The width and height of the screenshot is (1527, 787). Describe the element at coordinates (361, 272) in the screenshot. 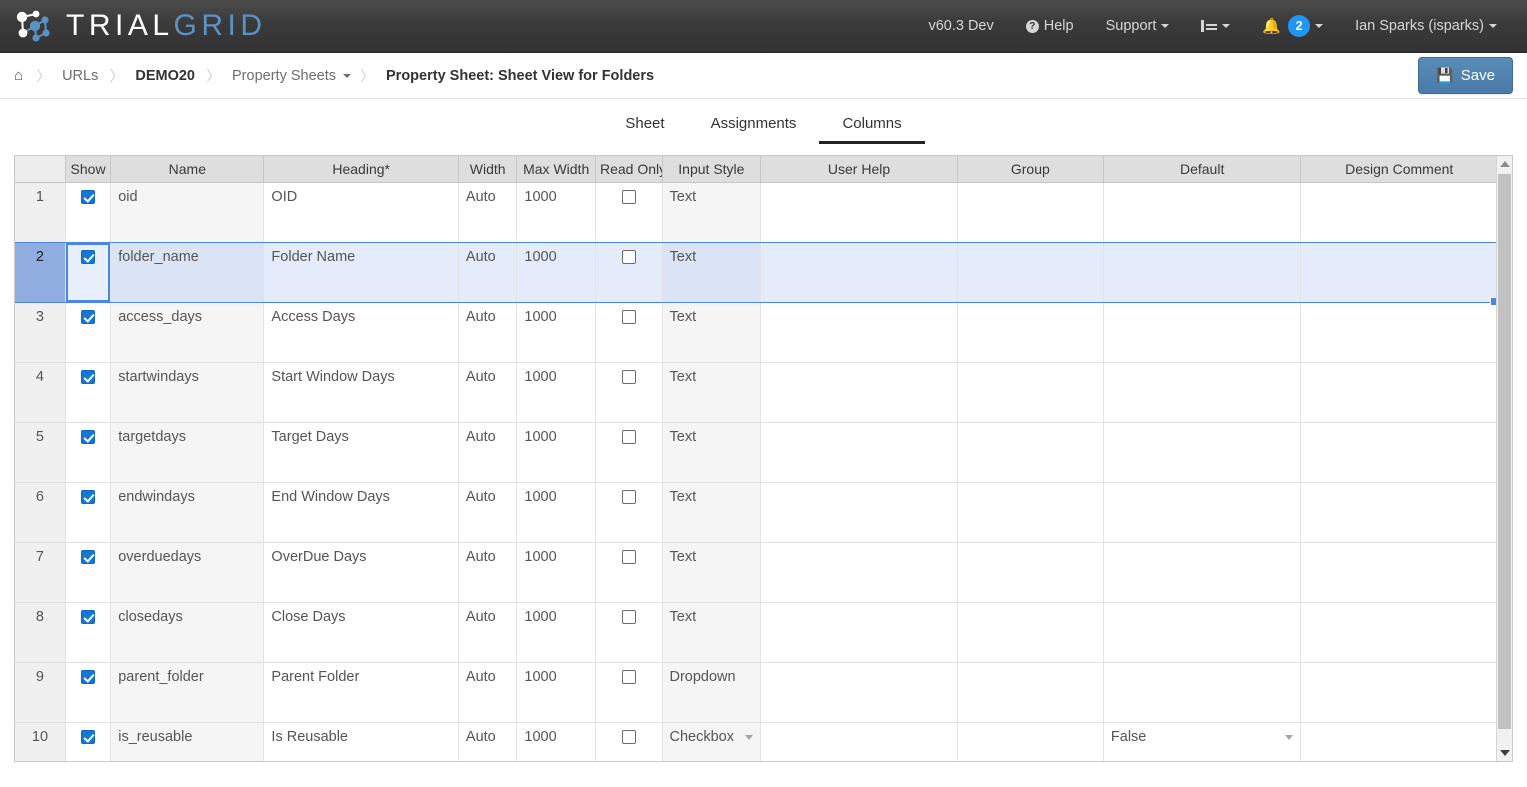

I see `cell-heading: Folder Name` at that location.